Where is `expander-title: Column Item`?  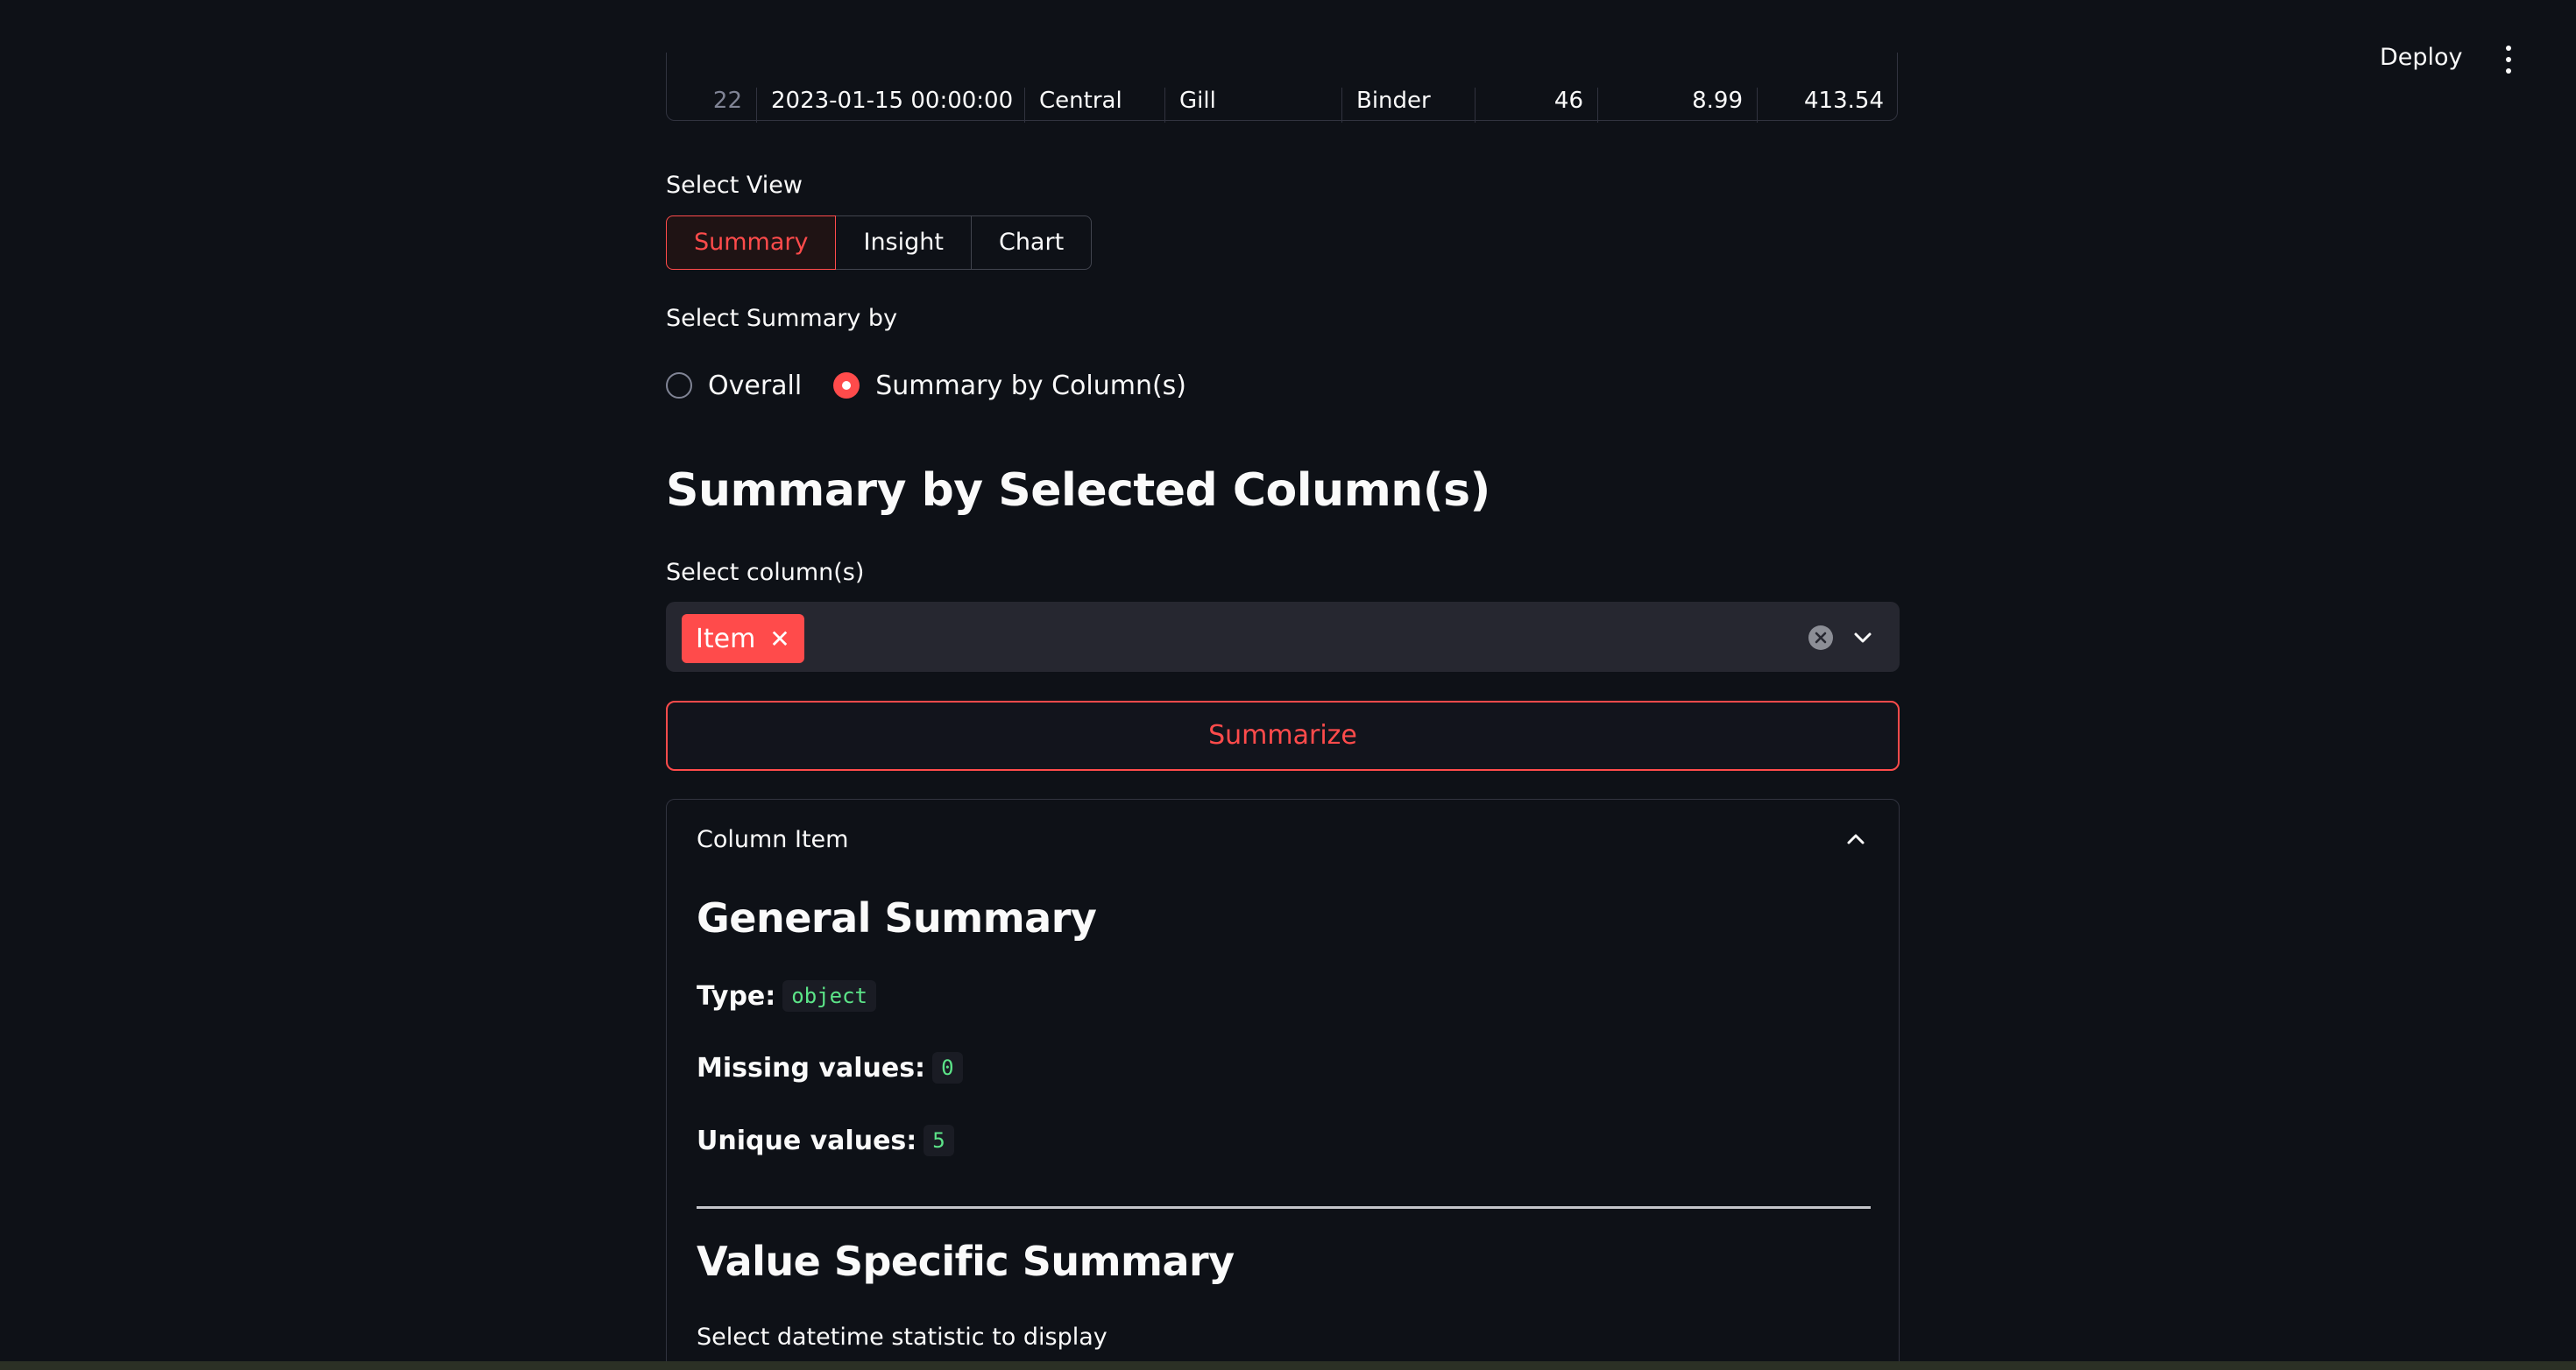
expander-title: Column Item is located at coordinates (772, 840).